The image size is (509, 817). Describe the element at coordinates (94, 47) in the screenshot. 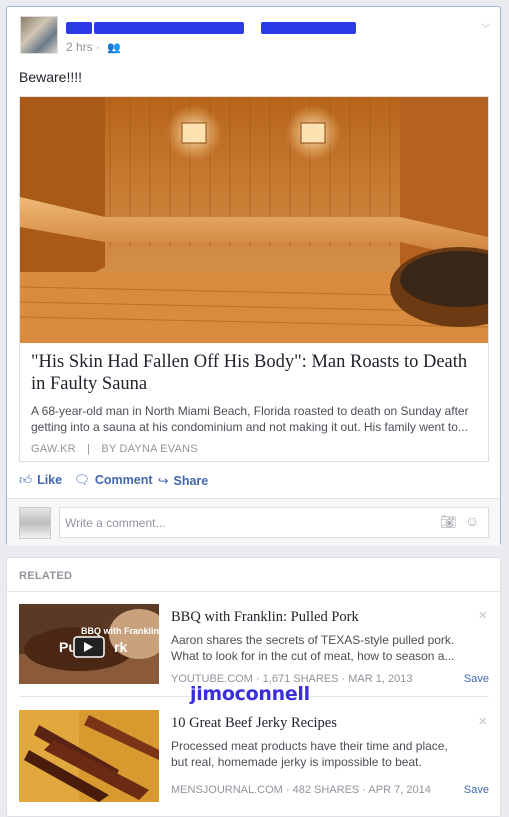

I see `post-meta: 2 hrs · 👥` at that location.